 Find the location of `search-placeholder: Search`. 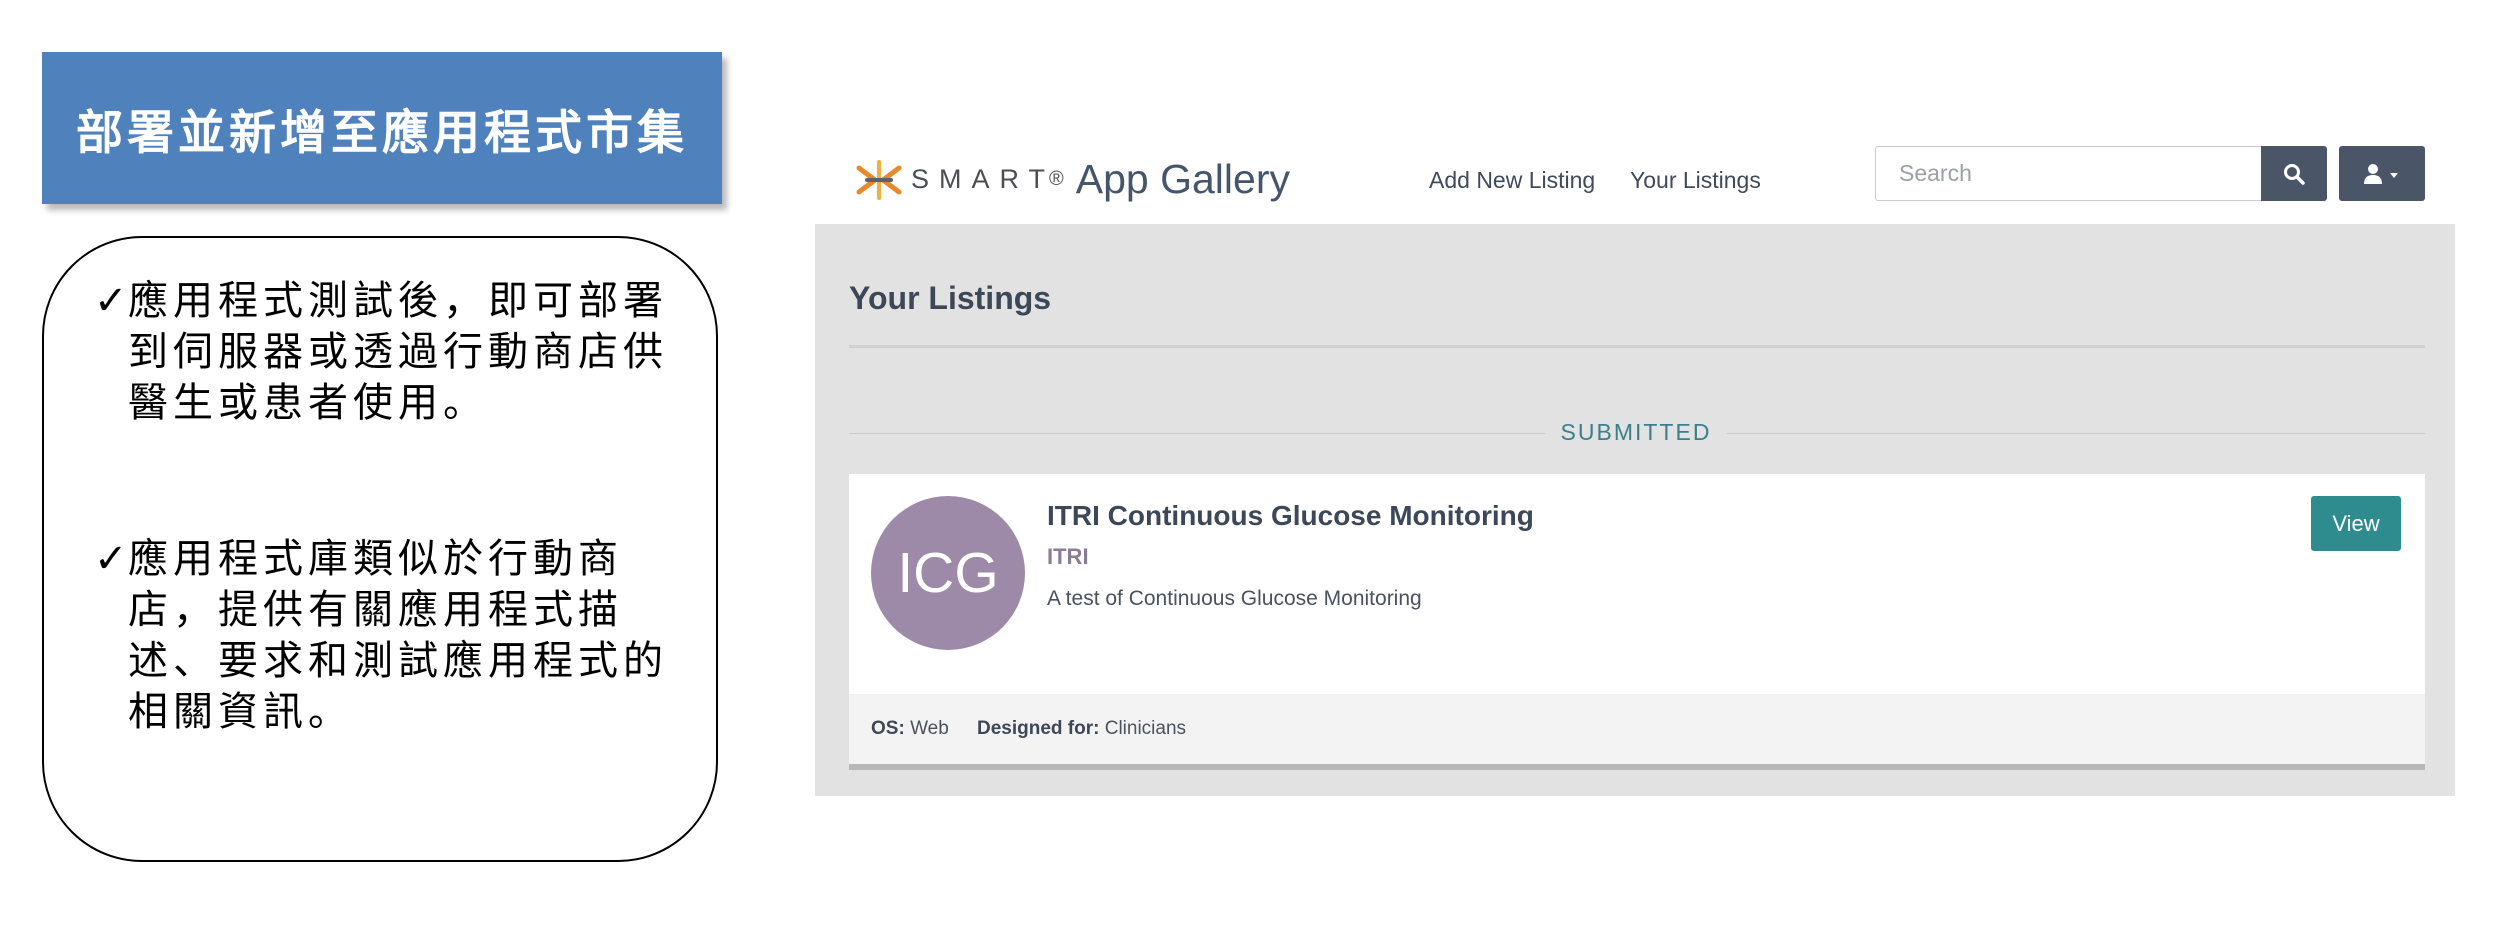

search-placeholder: Search is located at coordinates (1935, 173).